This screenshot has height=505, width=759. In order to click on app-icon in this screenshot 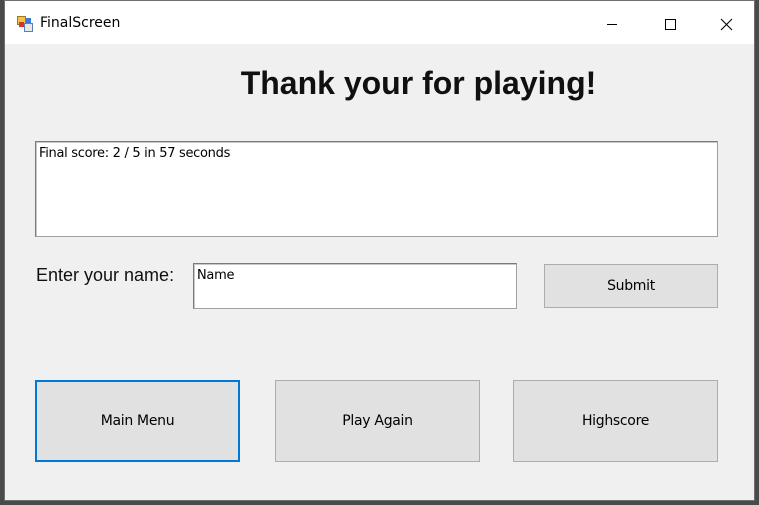, I will do `click(25, 24)`.